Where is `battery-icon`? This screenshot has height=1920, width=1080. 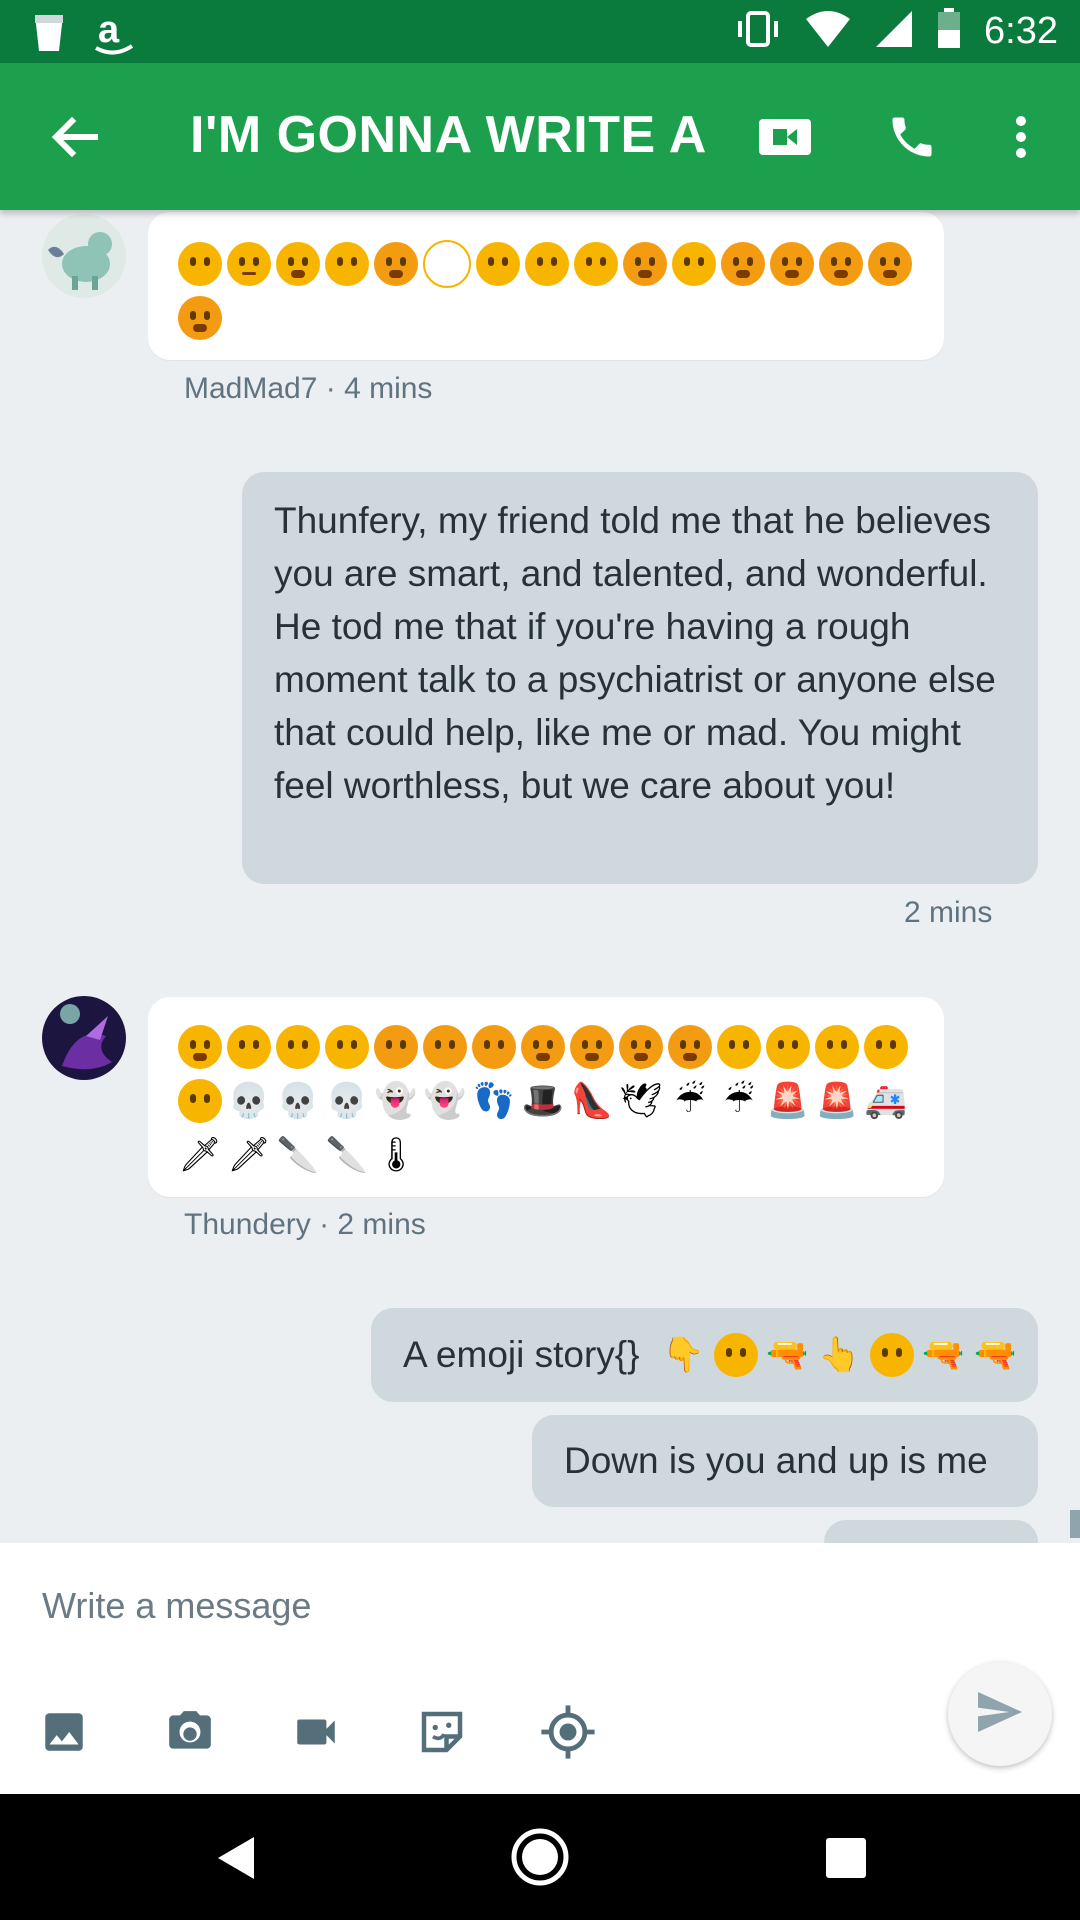
battery-icon is located at coordinates (949, 31).